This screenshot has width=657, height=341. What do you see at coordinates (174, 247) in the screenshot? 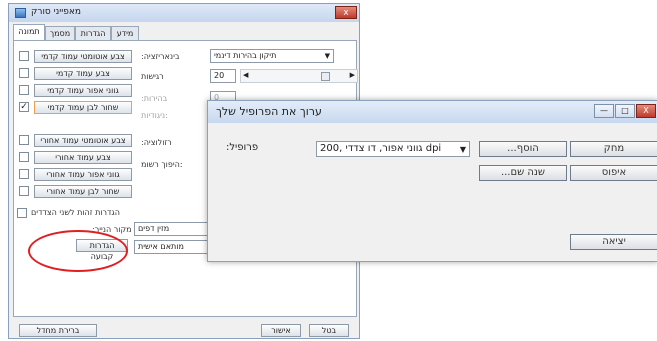
I see `profile-select: מותאם אישית` at bounding box center [174, 247].